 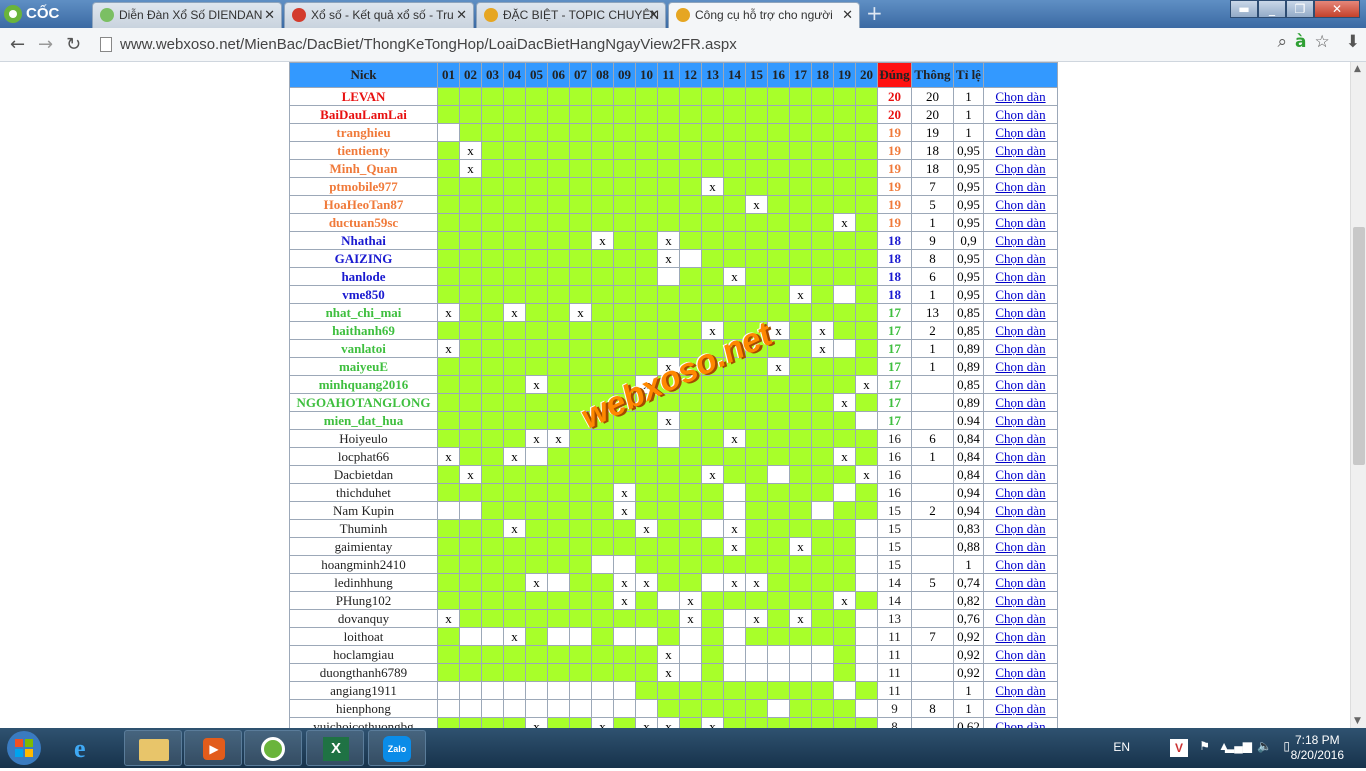 What do you see at coordinates (571, 15) in the screenshot?
I see `tab-dacbiet: ĐẶC BIỆT - TOPIC CHUYÊN ✕` at bounding box center [571, 15].